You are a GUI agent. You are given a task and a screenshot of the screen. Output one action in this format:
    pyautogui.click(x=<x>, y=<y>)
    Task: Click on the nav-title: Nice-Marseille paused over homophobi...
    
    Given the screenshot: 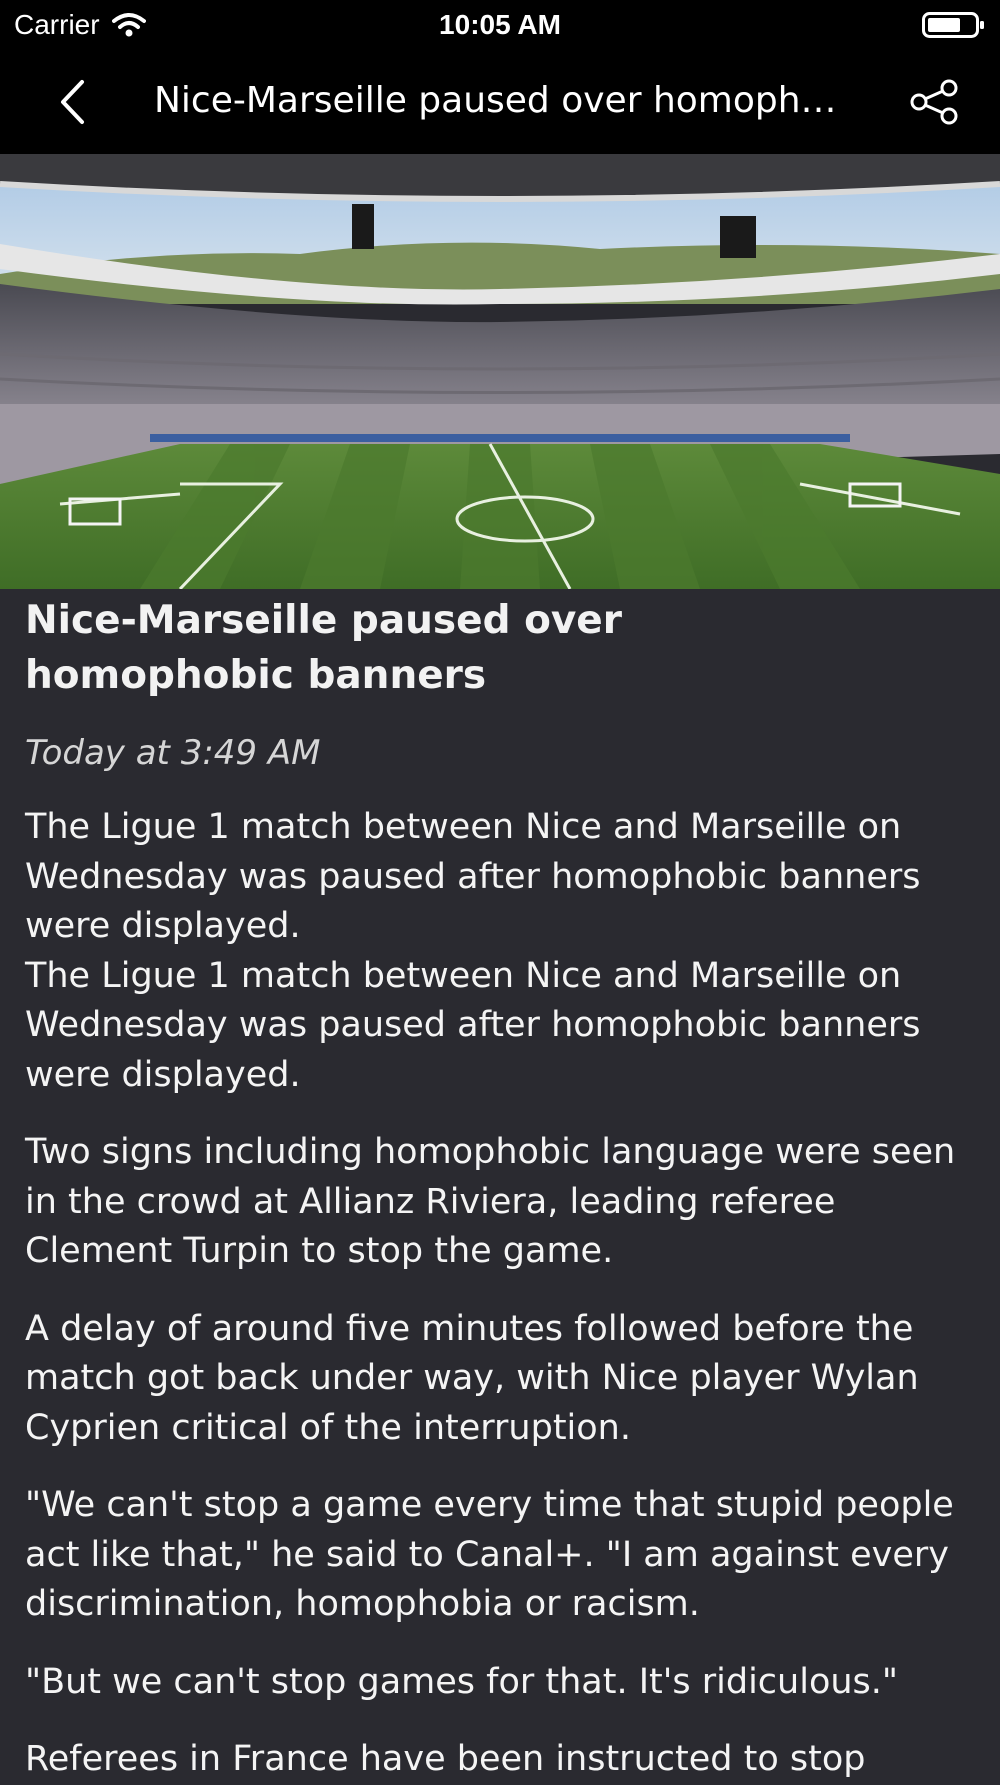 What is the action you would take?
    pyautogui.click(x=504, y=100)
    